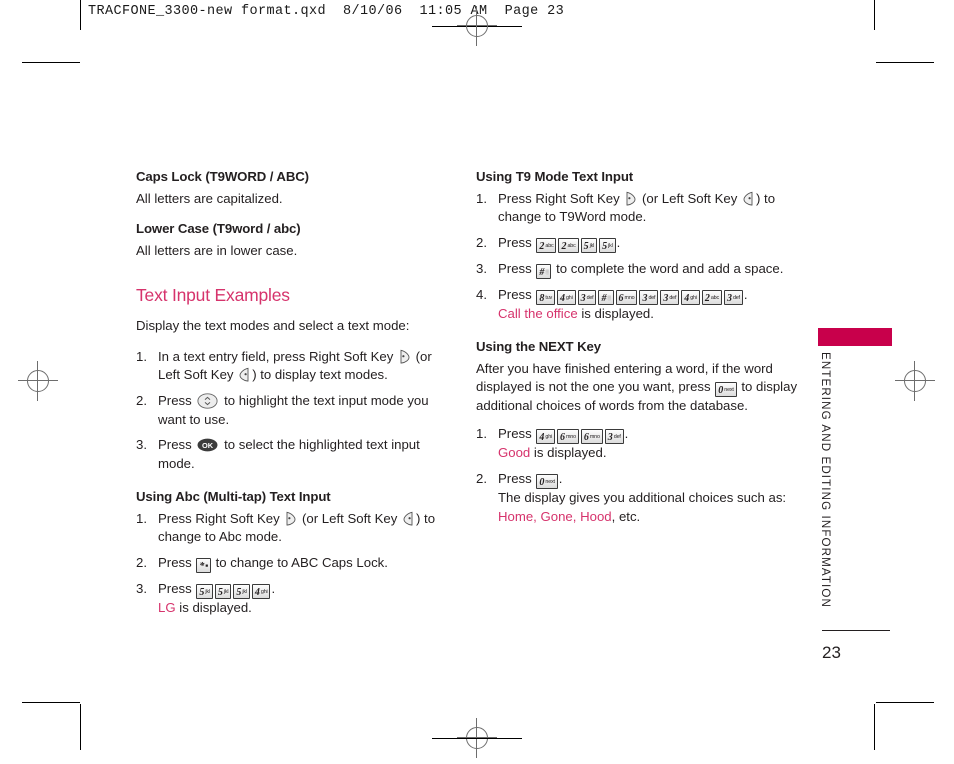 This screenshot has height=764, width=954. I want to click on trim-mark-bottom-left, so click(51, 702).